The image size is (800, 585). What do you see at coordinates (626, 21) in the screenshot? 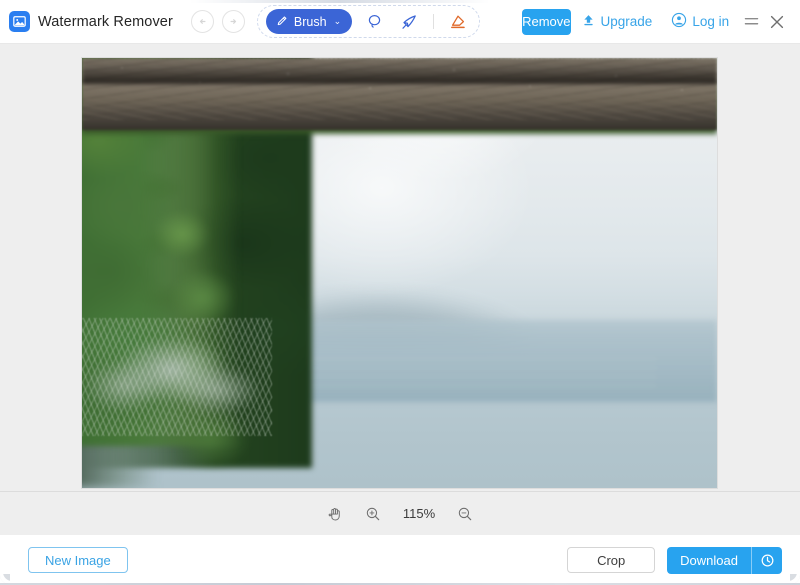
I see `upgrade-label: Upgrade` at bounding box center [626, 21].